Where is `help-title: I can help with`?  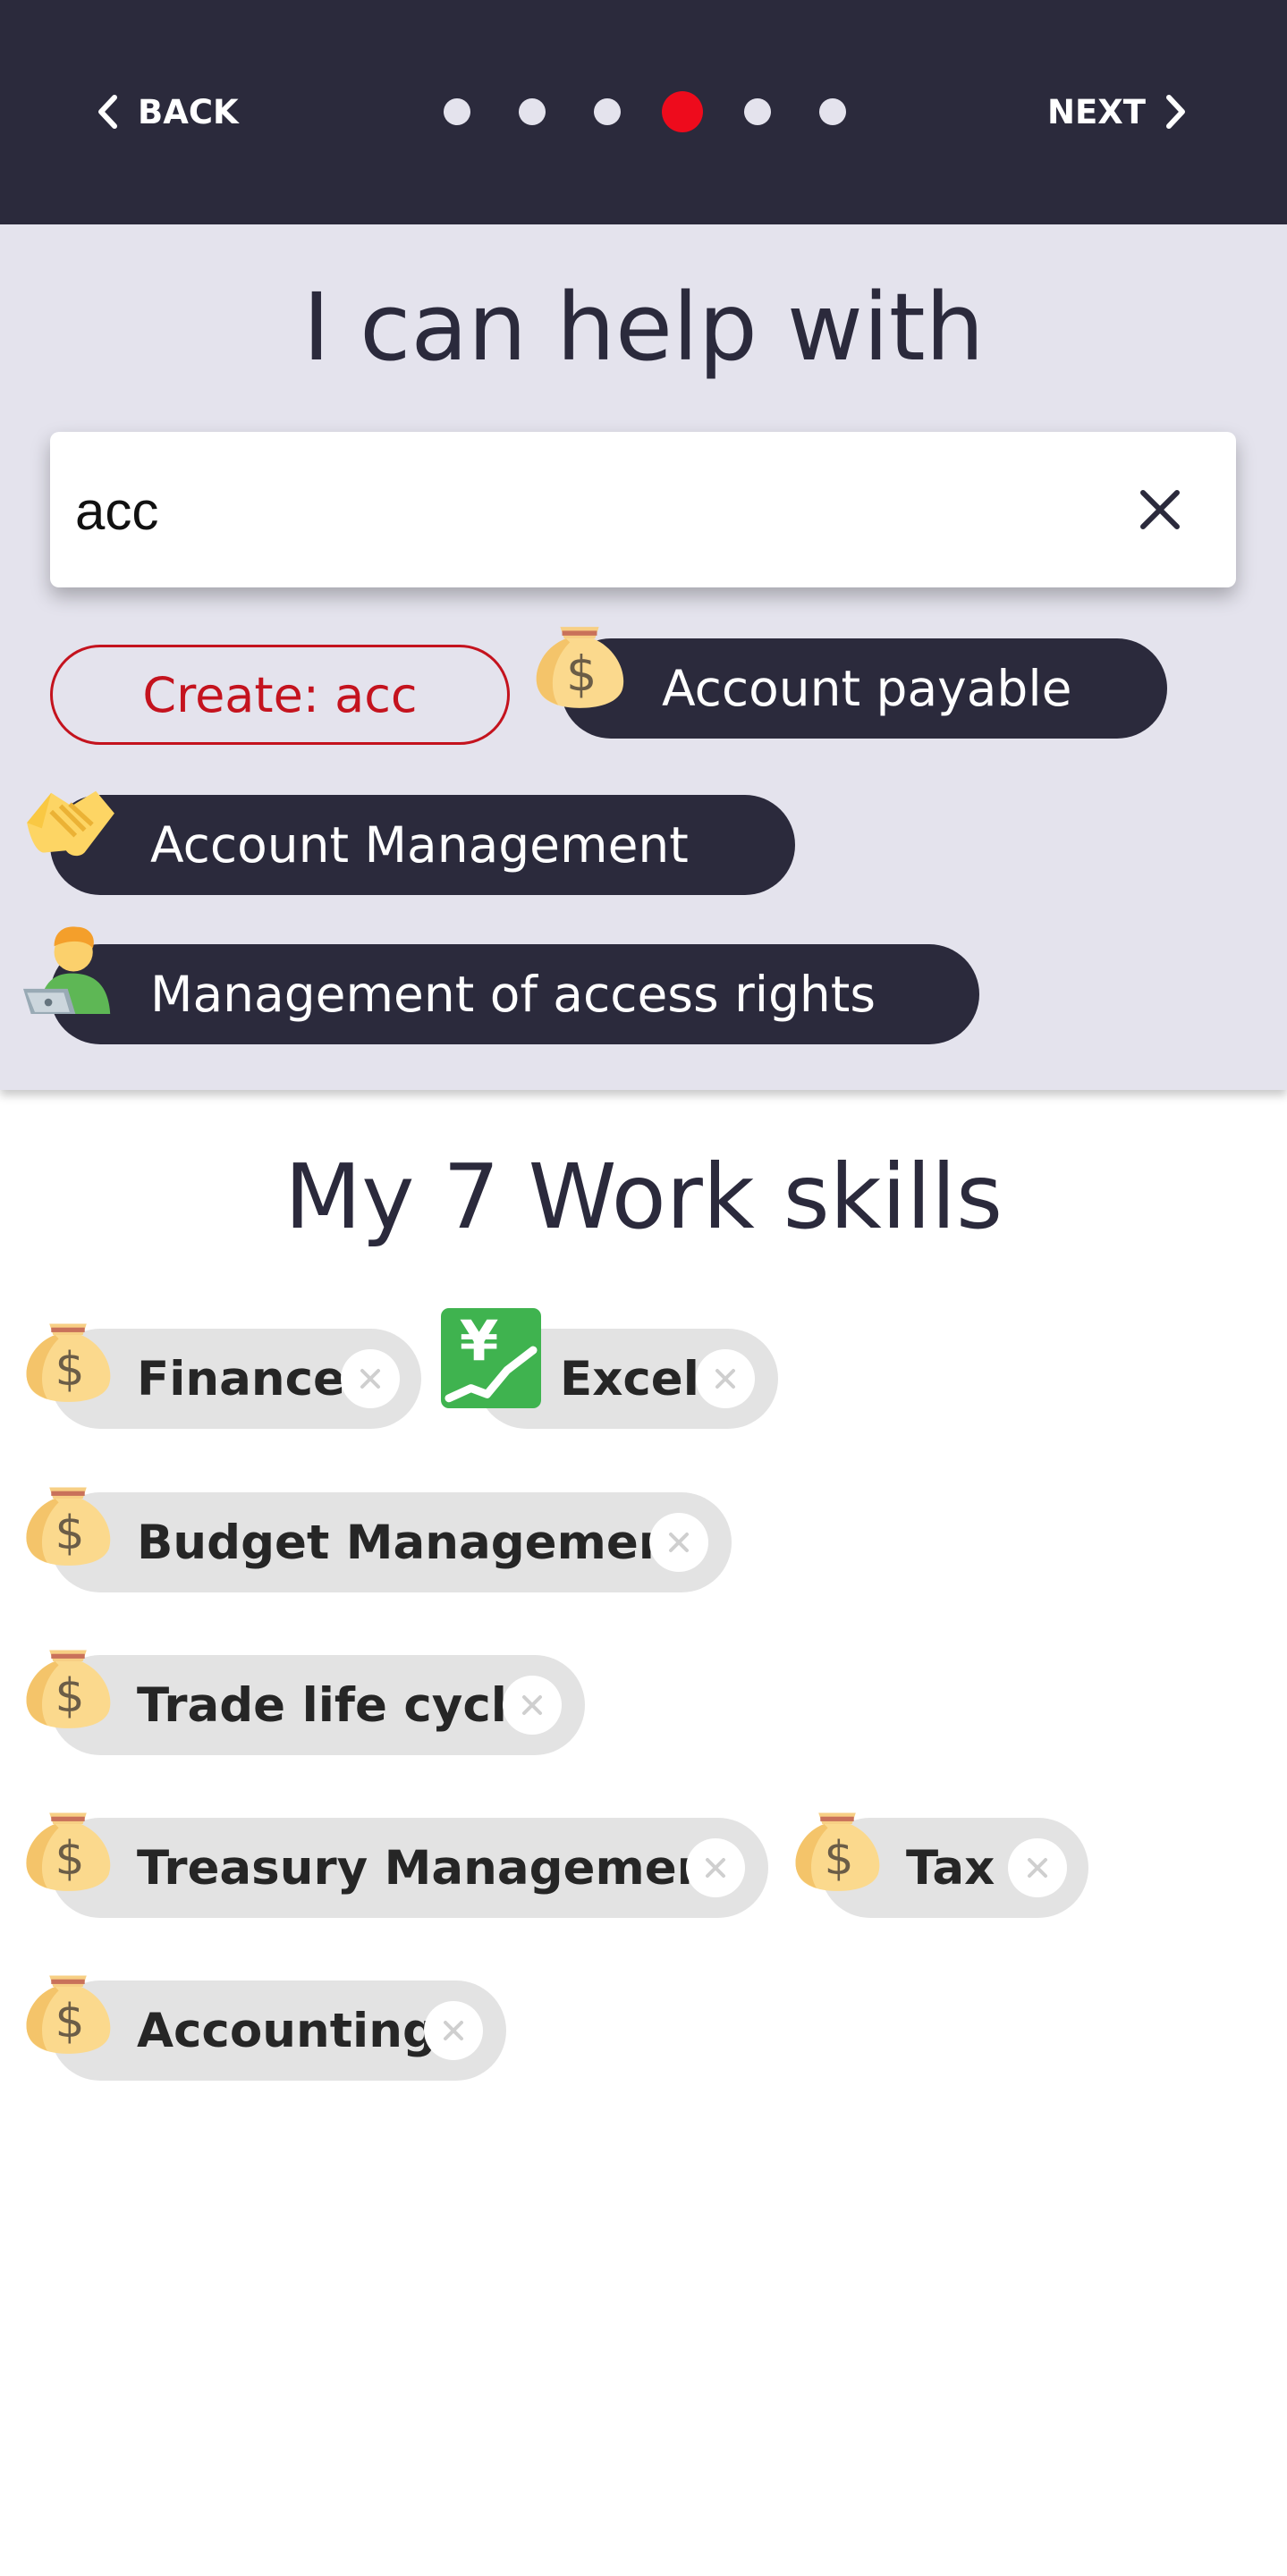 help-title: I can help with is located at coordinates (643, 327).